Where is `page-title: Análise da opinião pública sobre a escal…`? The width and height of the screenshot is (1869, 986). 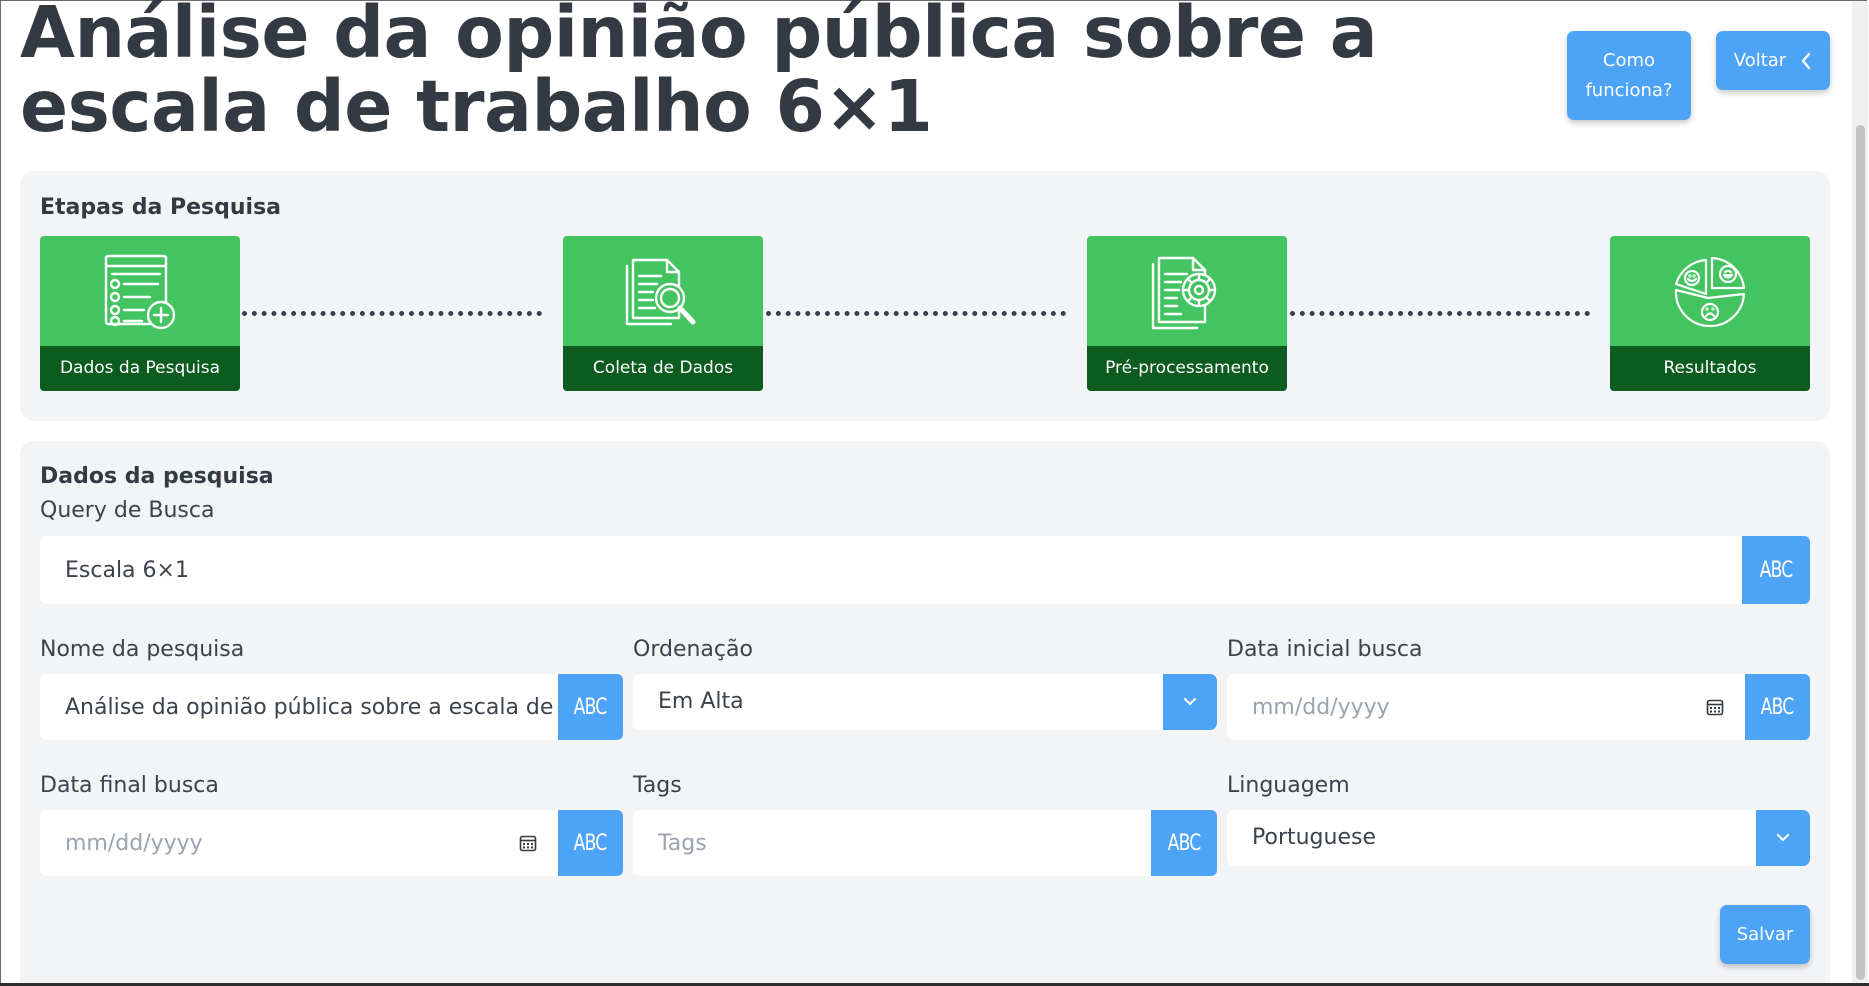 page-title: Análise da opinião pública sobre a escal… is located at coordinates (699, 74).